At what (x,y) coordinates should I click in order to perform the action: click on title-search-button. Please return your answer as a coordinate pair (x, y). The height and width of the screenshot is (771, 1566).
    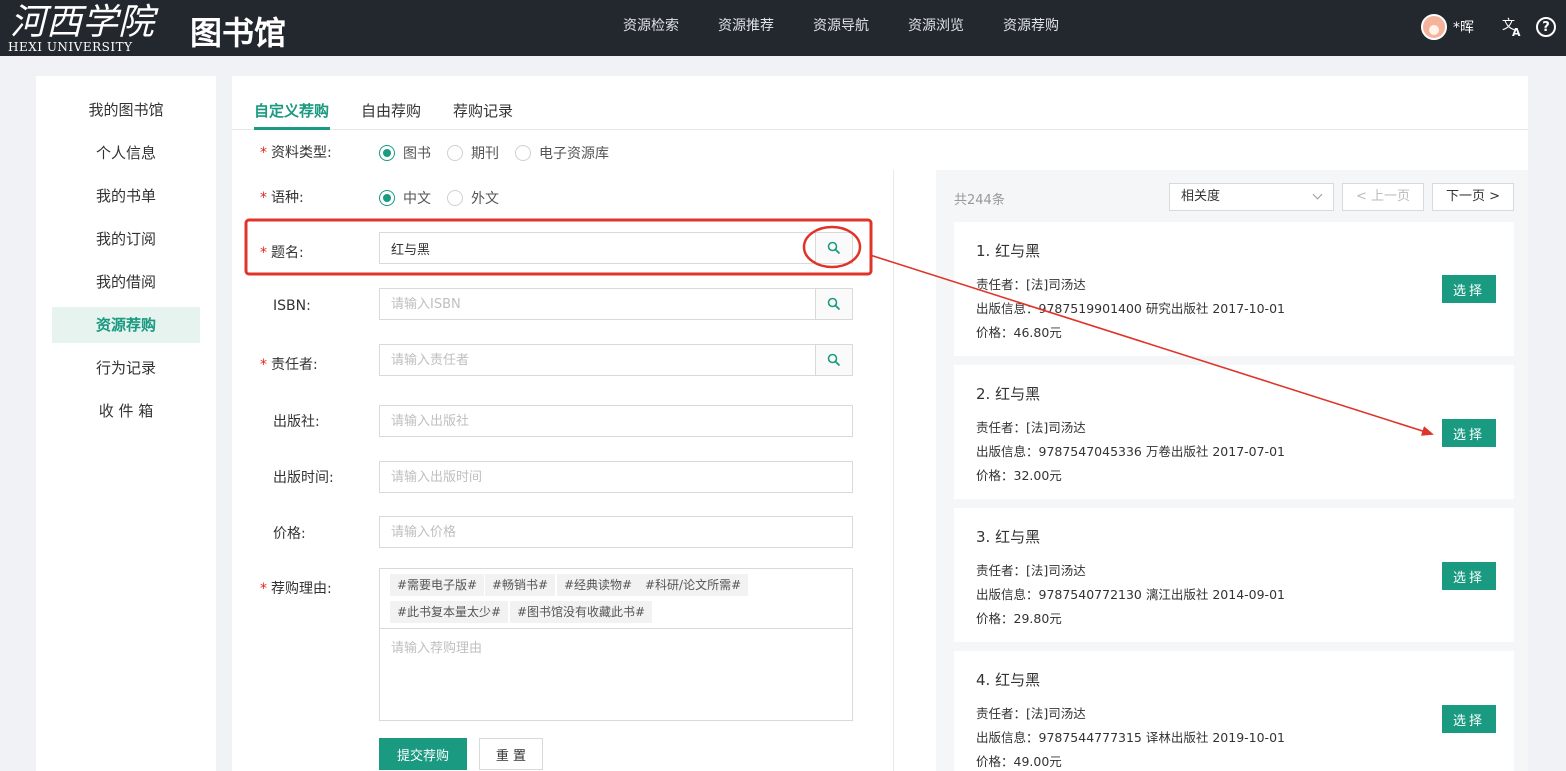
    Looking at the image, I should click on (834, 248).